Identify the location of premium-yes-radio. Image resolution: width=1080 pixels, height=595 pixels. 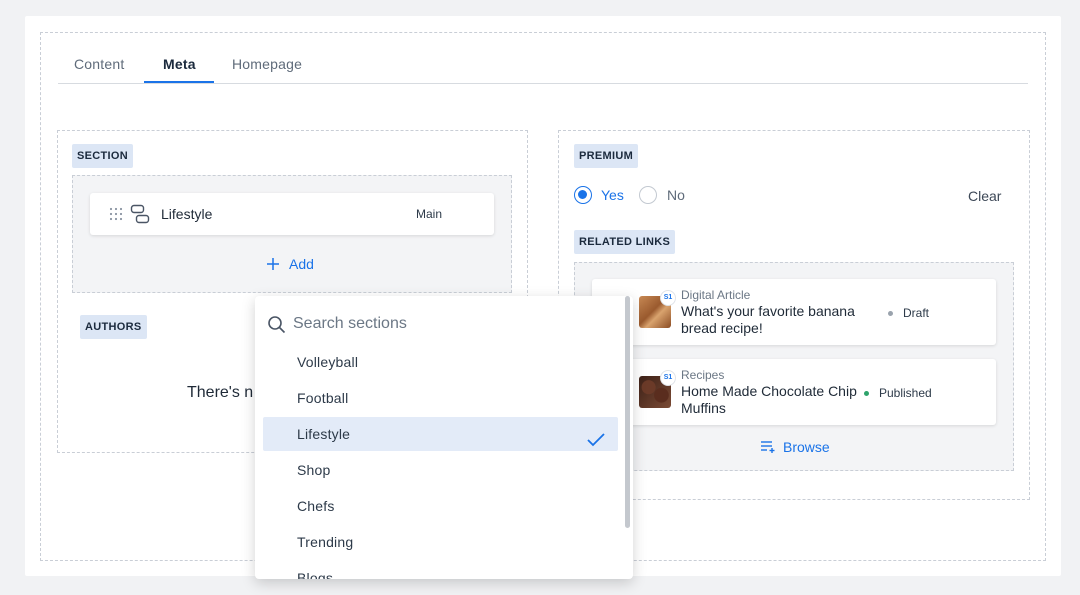
(583, 195).